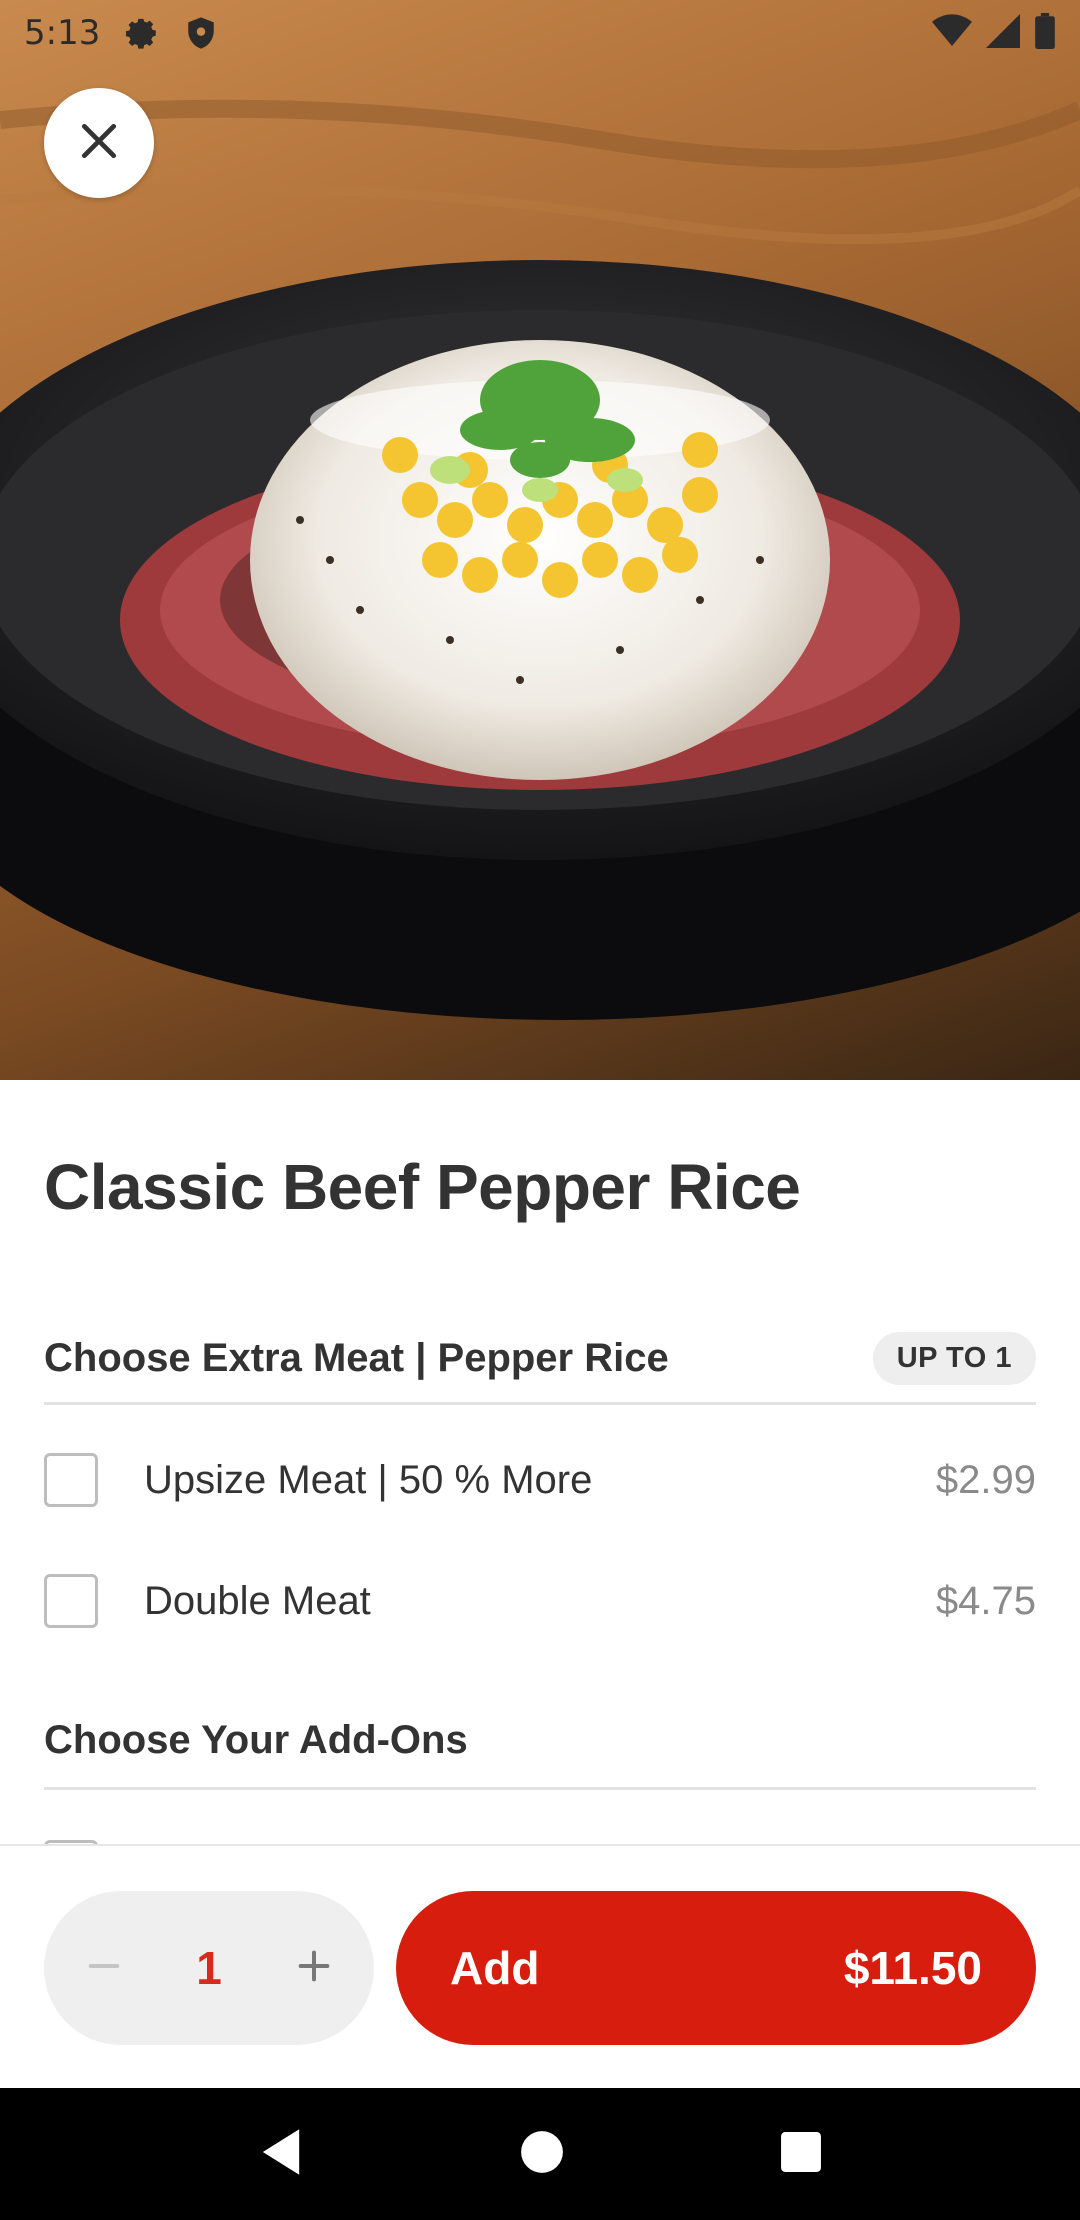 Image resolution: width=1080 pixels, height=2220 pixels. Describe the element at coordinates (143, 33) in the screenshot. I see `gear-icon` at that location.